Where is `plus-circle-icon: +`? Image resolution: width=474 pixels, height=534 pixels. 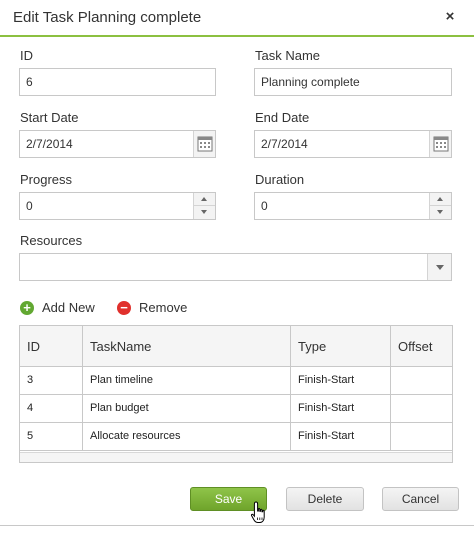 plus-circle-icon: + is located at coordinates (27, 308).